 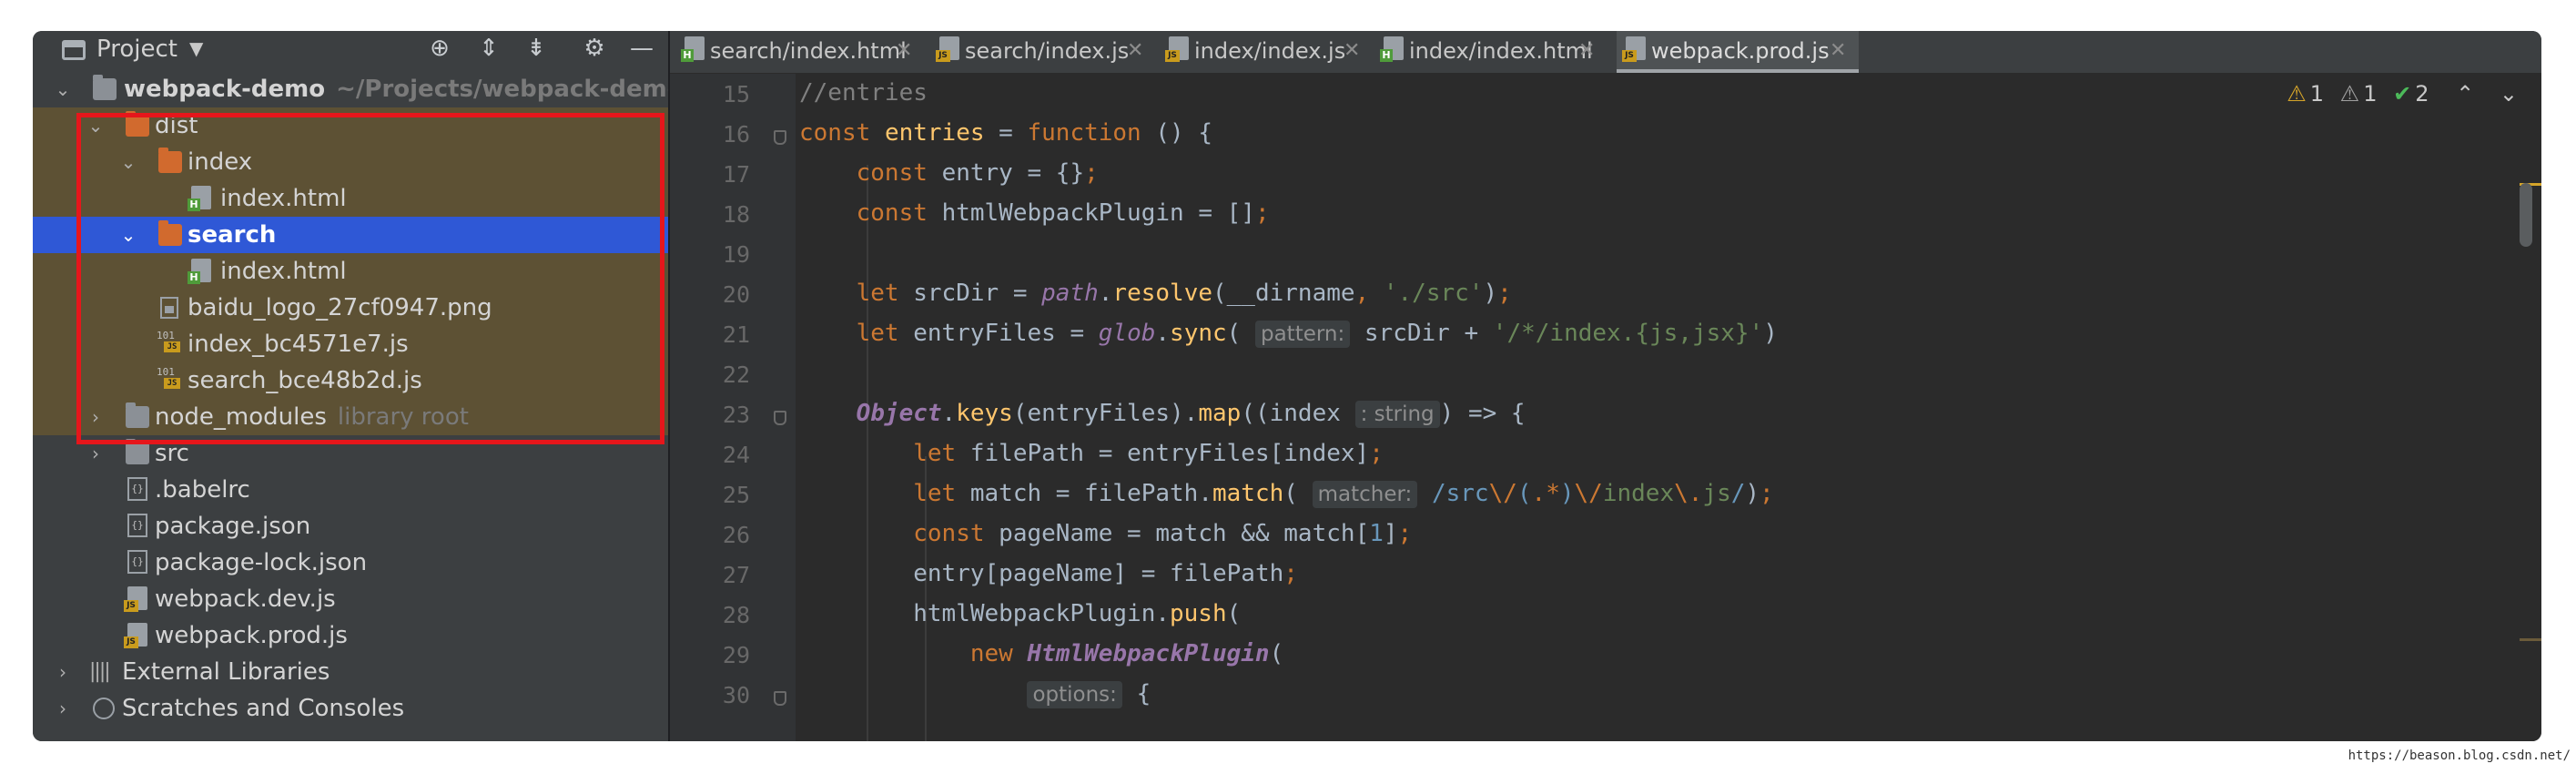 I want to click on tree-item-dist: ⌄ dist, so click(x=350, y=126).